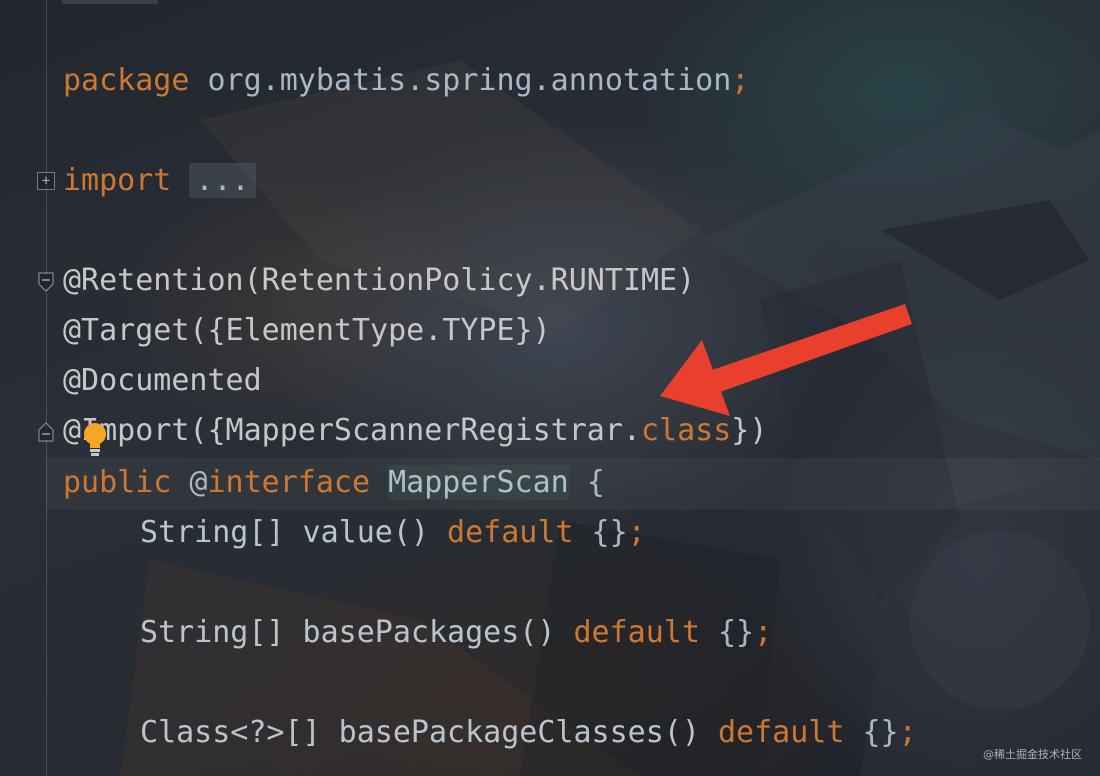 The width and height of the screenshot is (1100, 776). I want to click on code-line-documented: @Documented, so click(162, 380).